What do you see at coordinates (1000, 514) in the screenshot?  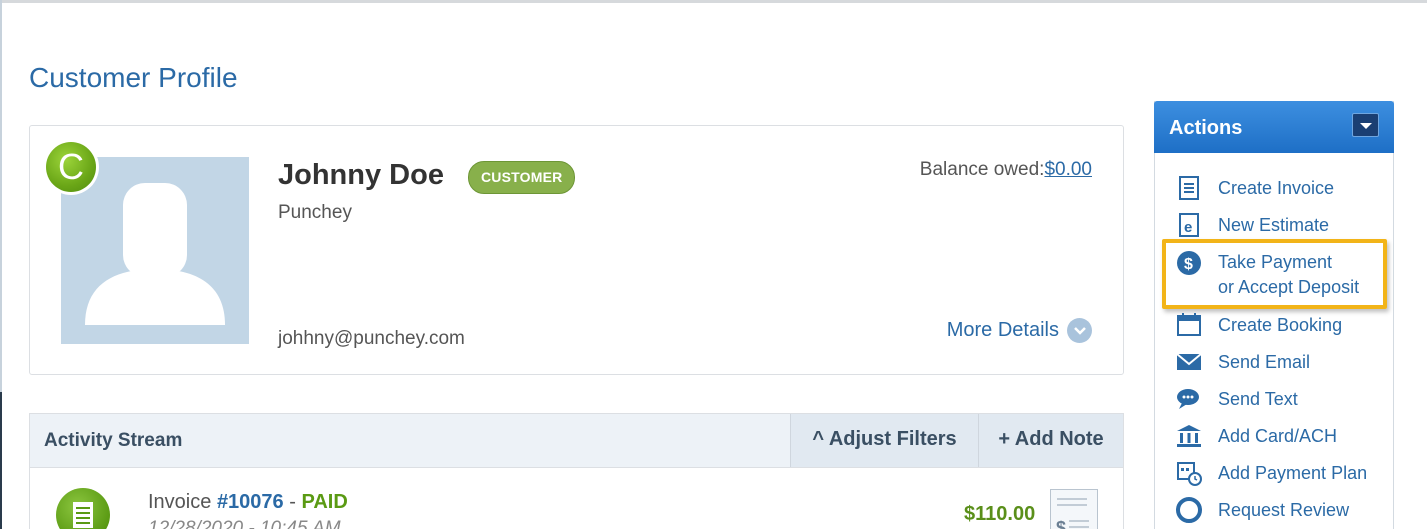 I see `activity-item-amount: $110.00` at bounding box center [1000, 514].